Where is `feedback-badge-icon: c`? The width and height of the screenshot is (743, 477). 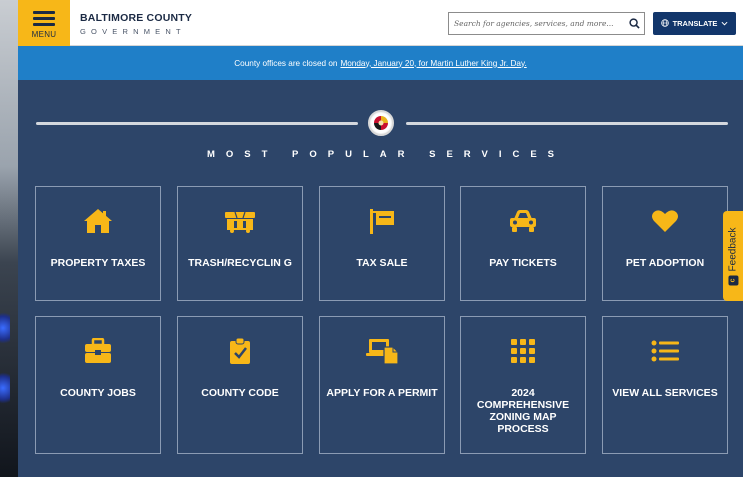 feedback-badge-icon: c is located at coordinates (733, 279).